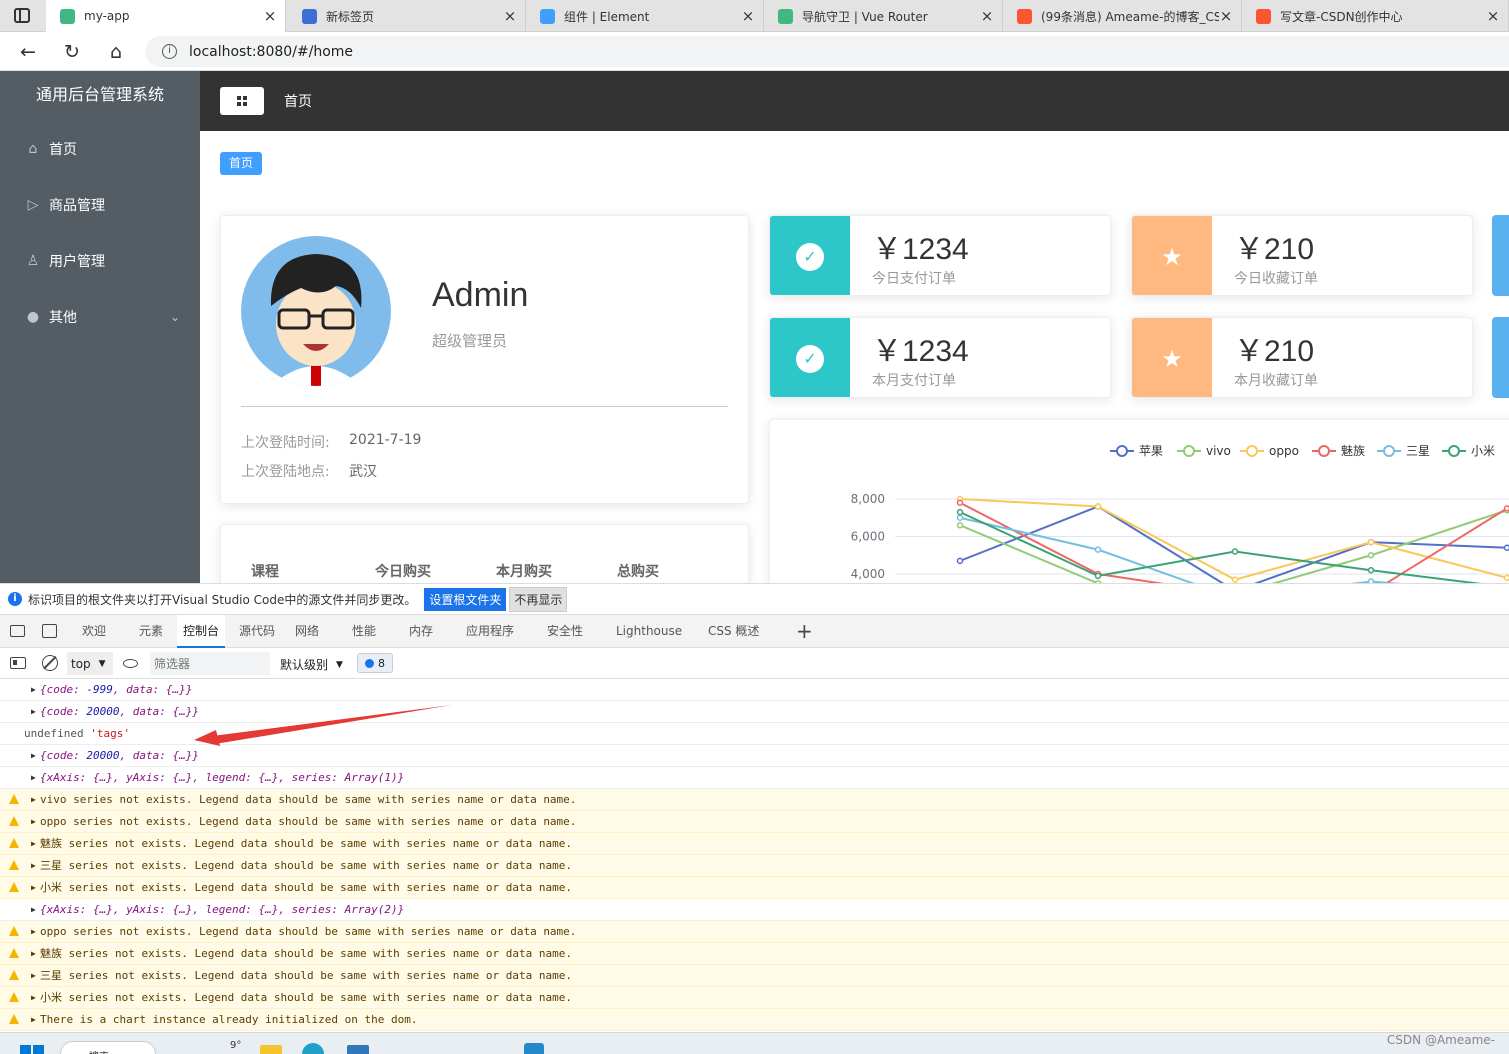 The height and width of the screenshot is (1054, 1509). What do you see at coordinates (17, 631) in the screenshot?
I see `inspect-icon` at bounding box center [17, 631].